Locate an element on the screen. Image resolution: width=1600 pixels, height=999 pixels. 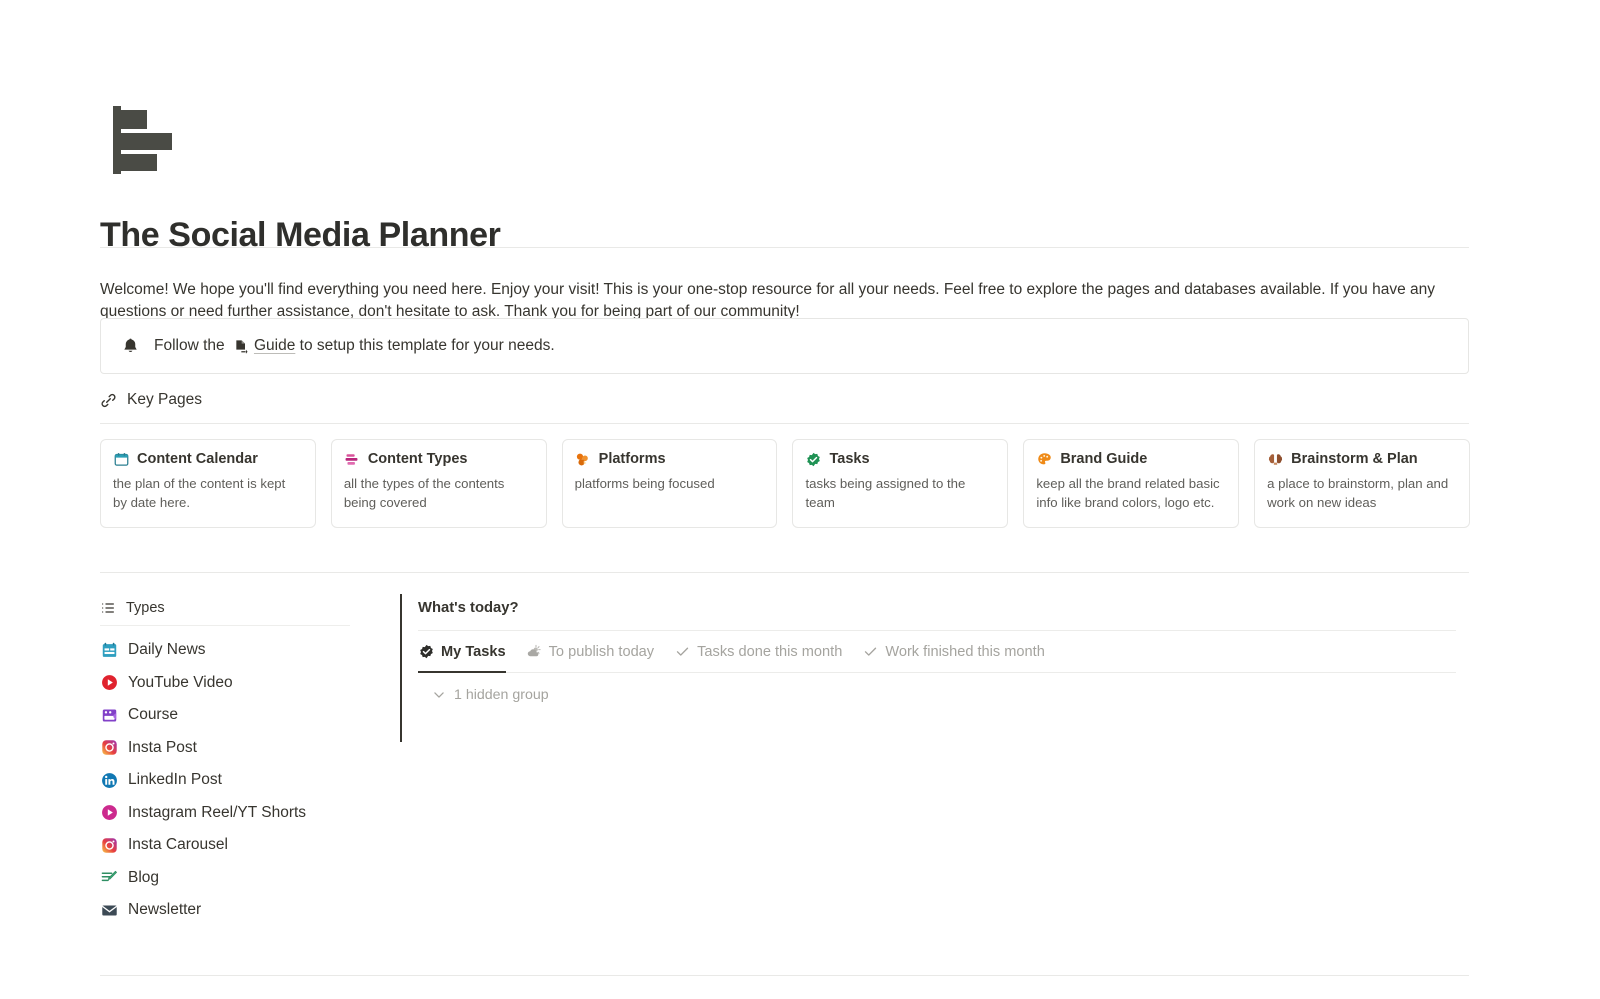
type-item-daily-news: Daily News is located at coordinates (250, 650).